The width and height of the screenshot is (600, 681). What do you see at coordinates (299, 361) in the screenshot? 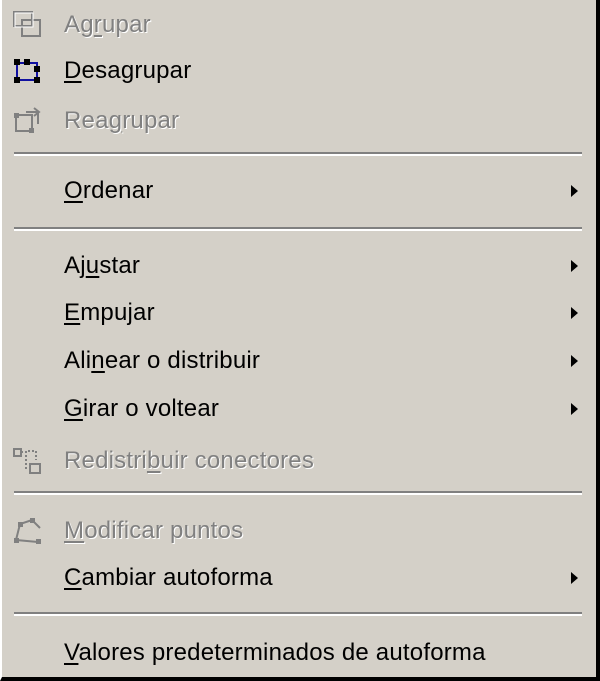
I see `menu-item-alinear-o-distribuir: Alinear o distribuir` at bounding box center [299, 361].